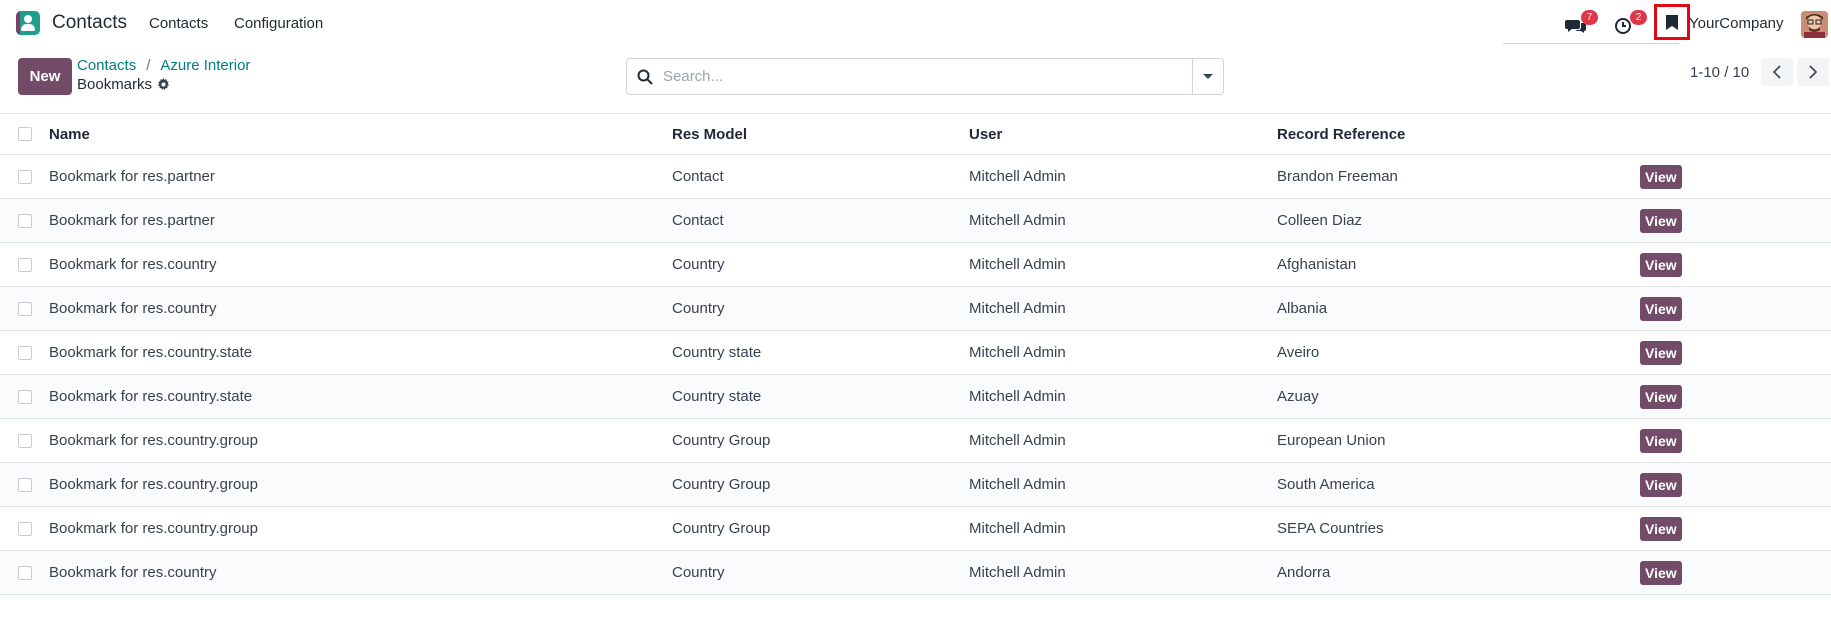 The width and height of the screenshot is (1831, 640). I want to click on company-switcher: YourCompany, so click(1736, 23).